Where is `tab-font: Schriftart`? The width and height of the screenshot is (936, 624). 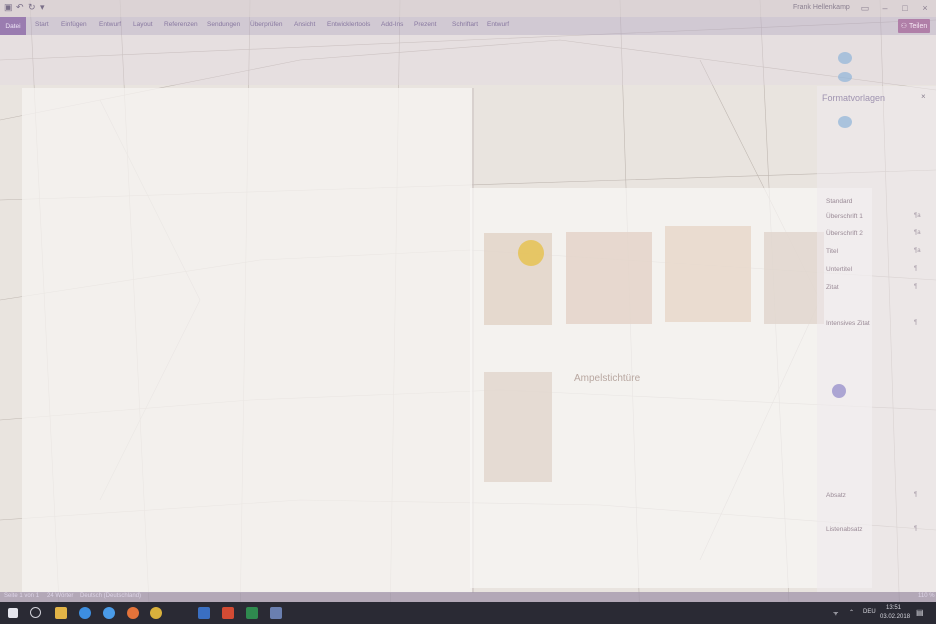 tab-font: Schriftart is located at coordinates (465, 24).